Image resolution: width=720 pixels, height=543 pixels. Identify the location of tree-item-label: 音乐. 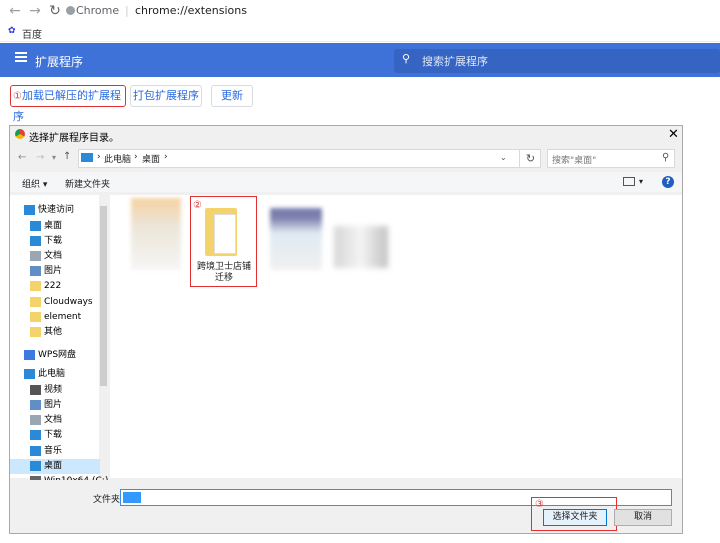
(53, 451).